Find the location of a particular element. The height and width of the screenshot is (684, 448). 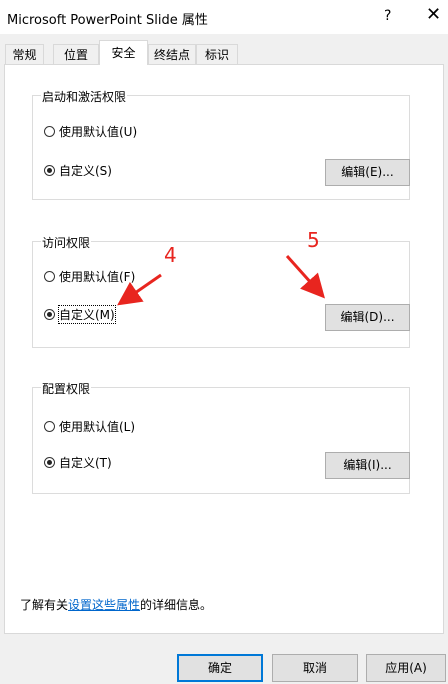

config-default-option: 使用默认值(L) is located at coordinates (89, 426).